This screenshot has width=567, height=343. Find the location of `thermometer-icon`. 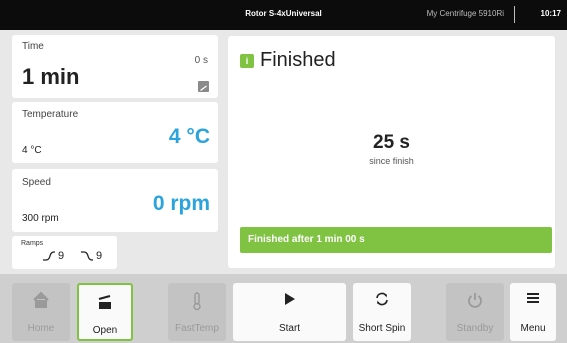

thermometer-icon is located at coordinates (197, 301).